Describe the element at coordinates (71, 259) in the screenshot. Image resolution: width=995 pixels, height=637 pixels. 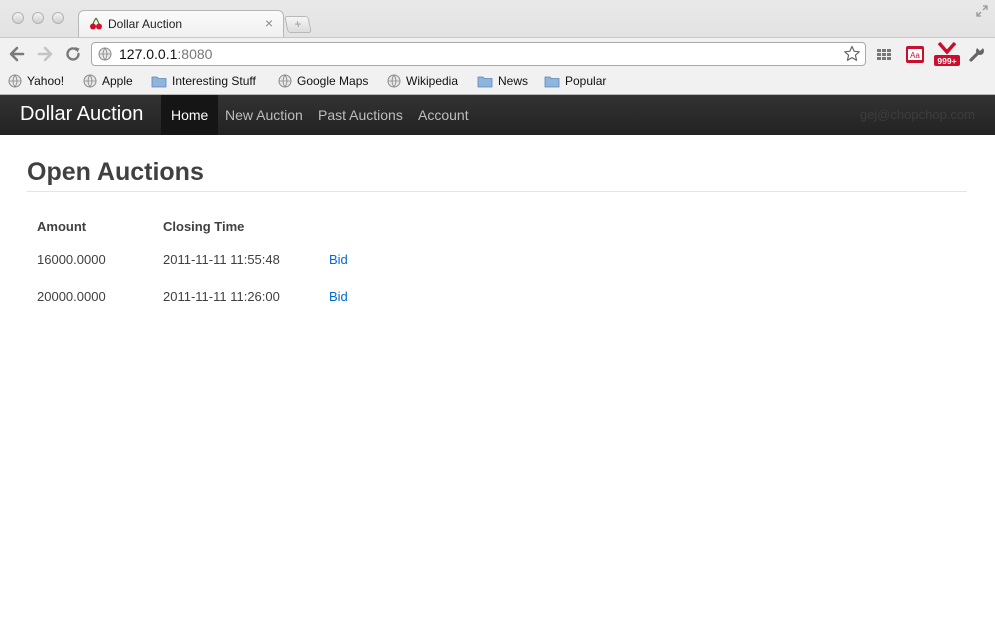
I see `amount-cell: 16000.0000` at that location.